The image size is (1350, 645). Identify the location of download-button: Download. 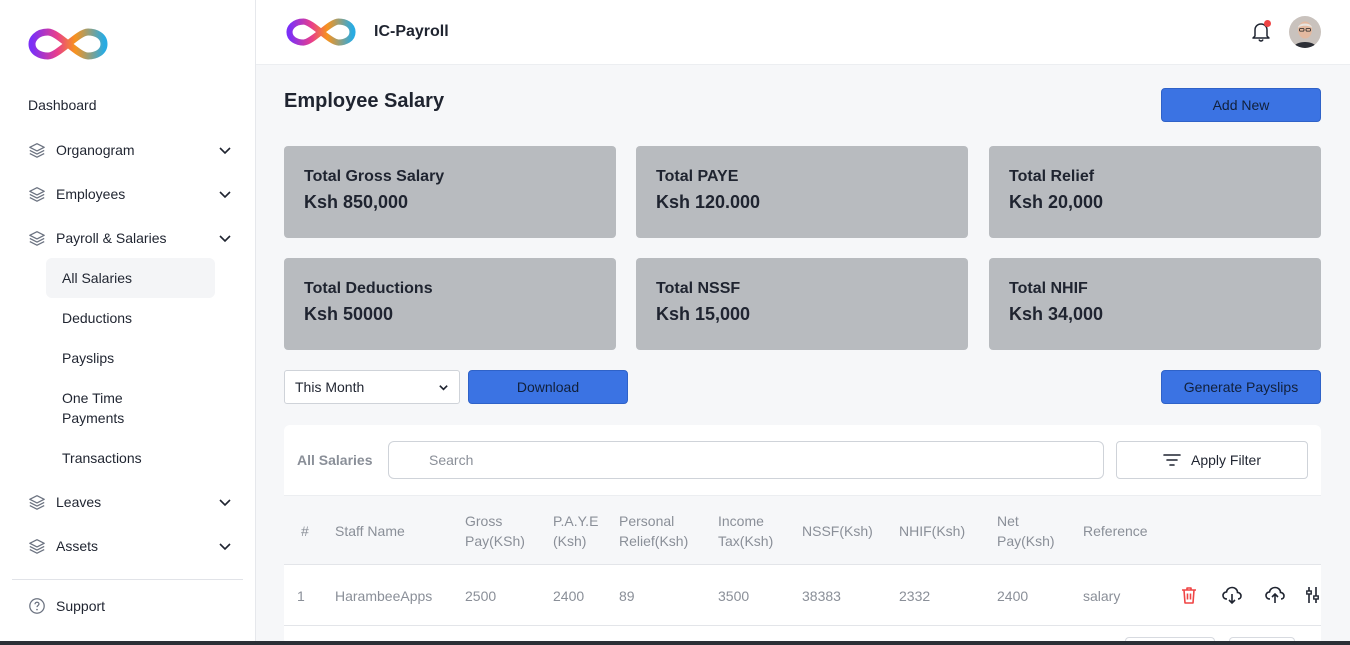
(548, 387).